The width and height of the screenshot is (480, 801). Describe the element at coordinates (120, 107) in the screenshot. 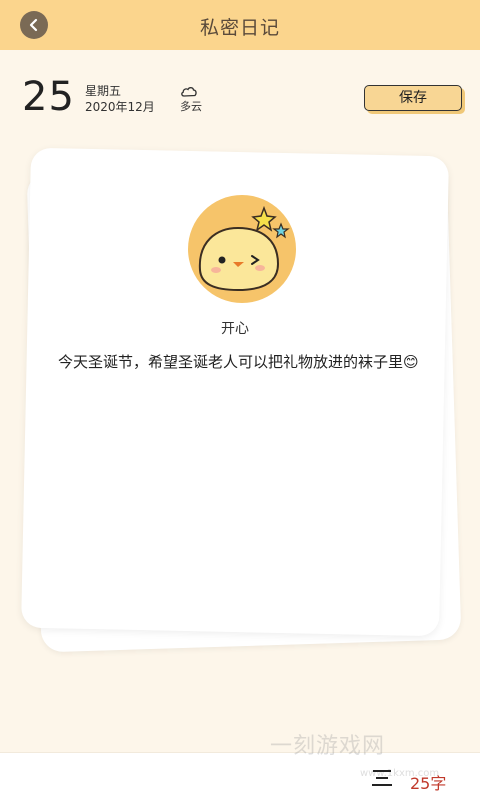

I see `date-month: 2020年12月` at that location.